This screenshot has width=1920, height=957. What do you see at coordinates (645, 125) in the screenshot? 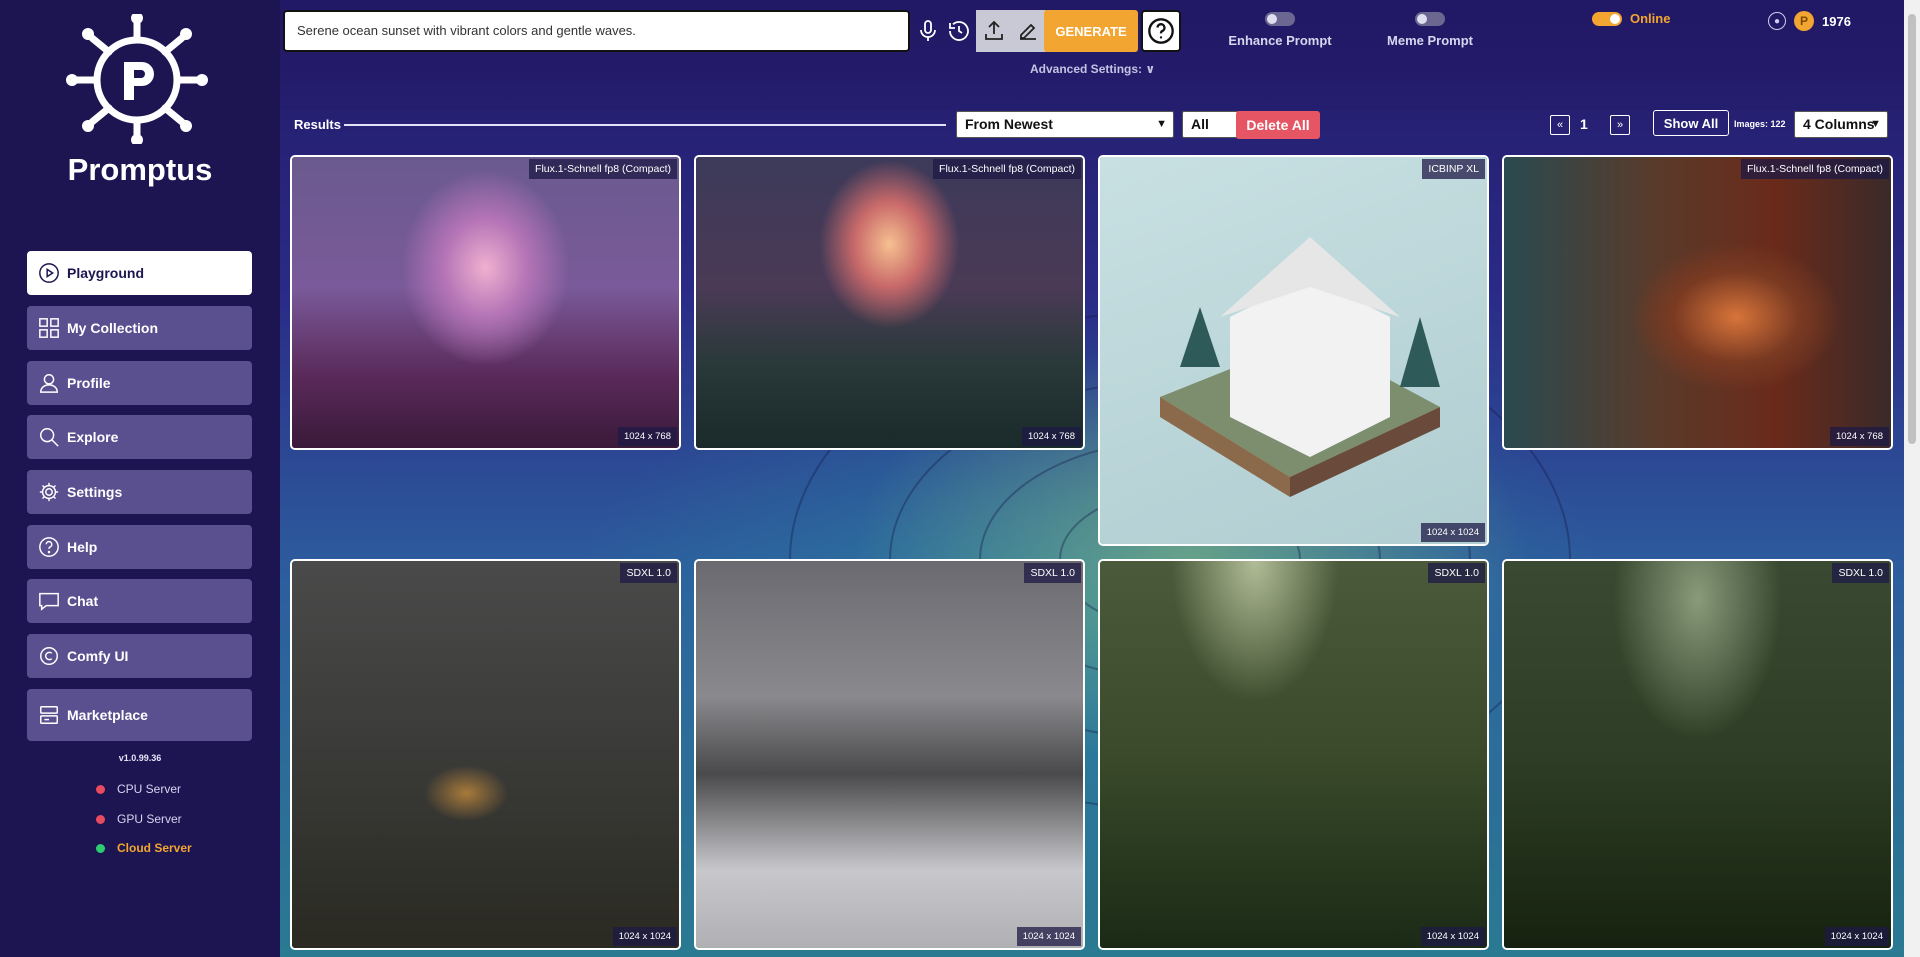
I see `divider` at bounding box center [645, 125].